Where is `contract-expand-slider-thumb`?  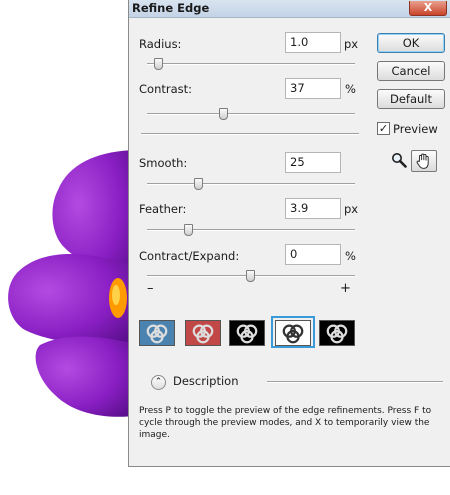 contract-expand-slider-thumb is located at coordinates (250, 276).